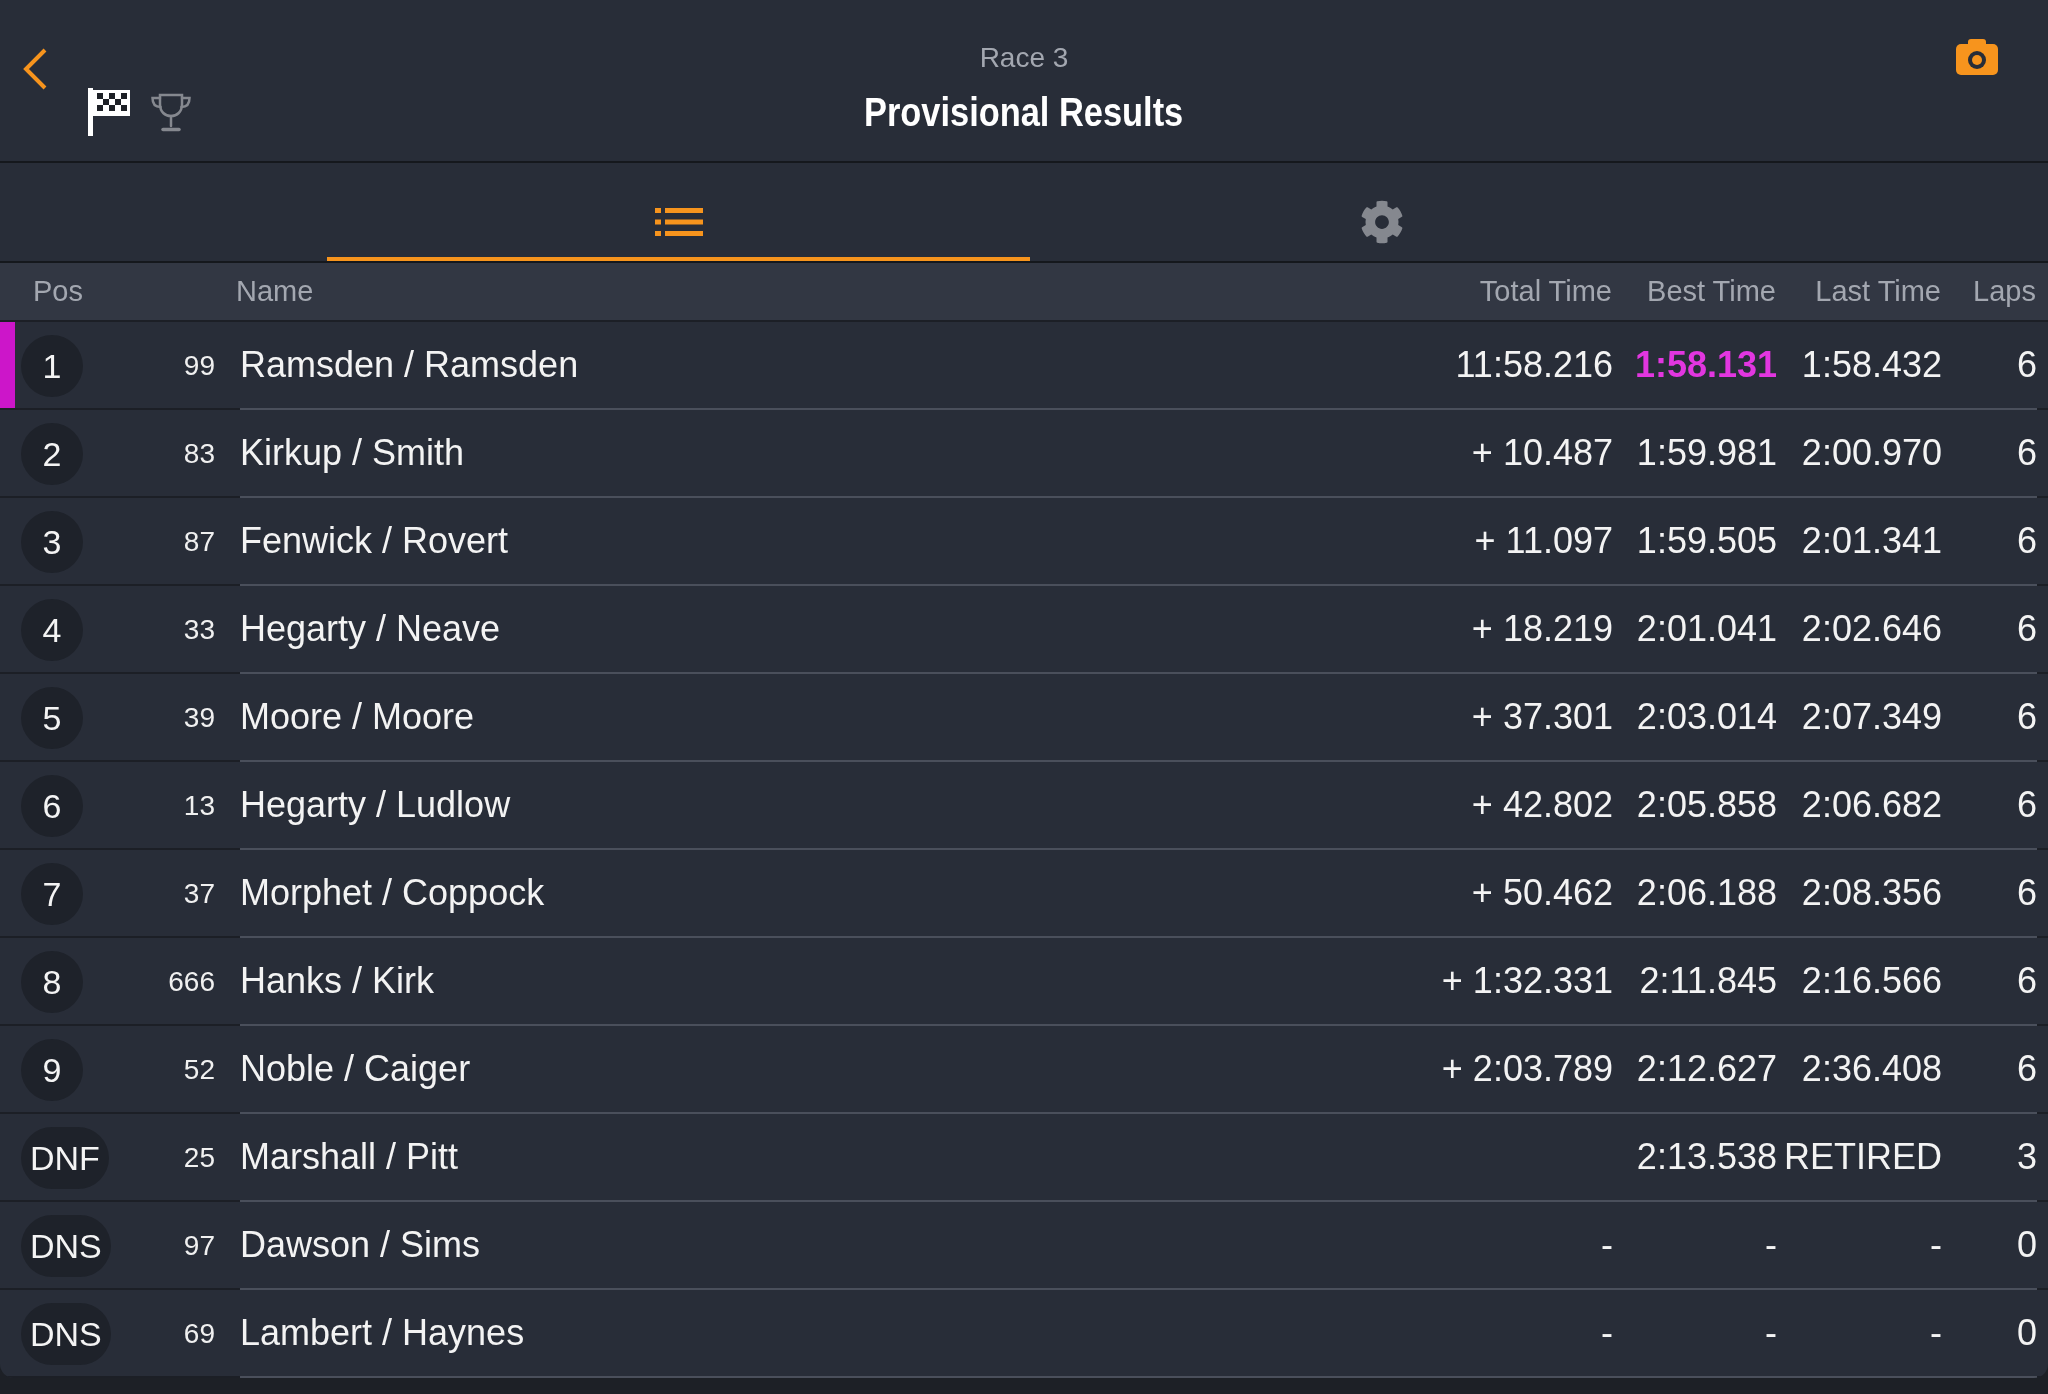  Describe the element at coordinates (409, 365) in the screenshot. I see `driver-names: Ramsden / Ramsden` at that location.